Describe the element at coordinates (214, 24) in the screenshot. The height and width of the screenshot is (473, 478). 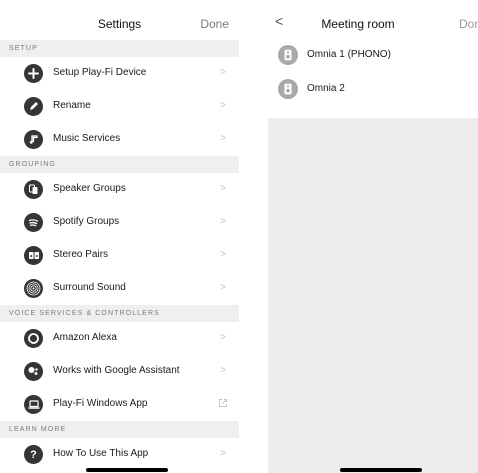
I see `done-button: Done` at that location.